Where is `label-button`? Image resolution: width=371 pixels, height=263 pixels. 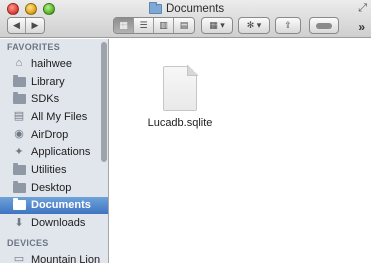 label-button is located at coordinates (324, 25).